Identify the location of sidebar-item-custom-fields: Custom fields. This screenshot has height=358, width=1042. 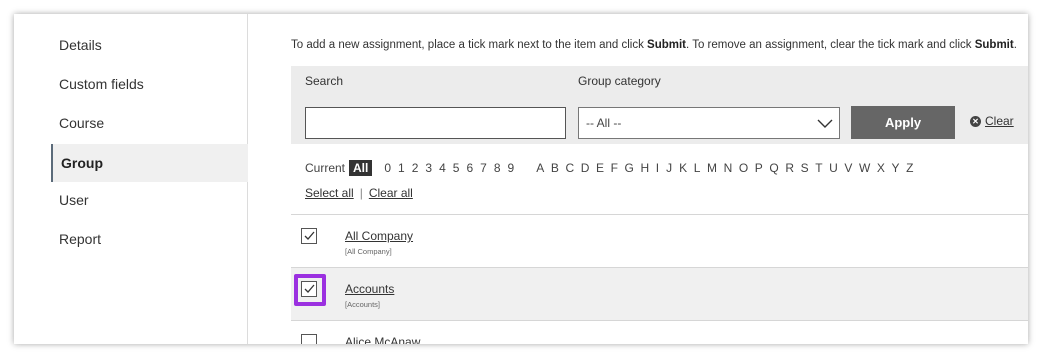
(149, 84).